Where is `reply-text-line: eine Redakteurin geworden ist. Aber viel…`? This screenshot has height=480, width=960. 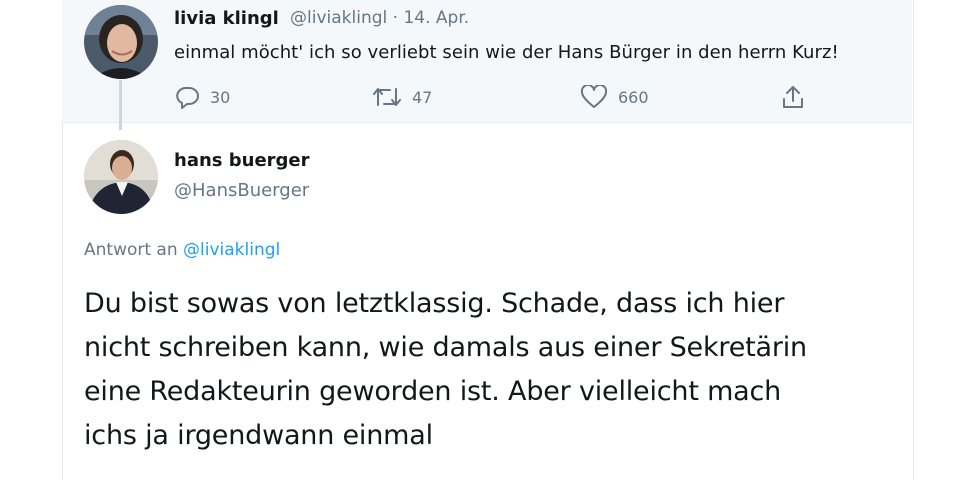 reply-text-line: eine Redakteurin geworden ist. Aber viel… is located at coordinates (433, 391).